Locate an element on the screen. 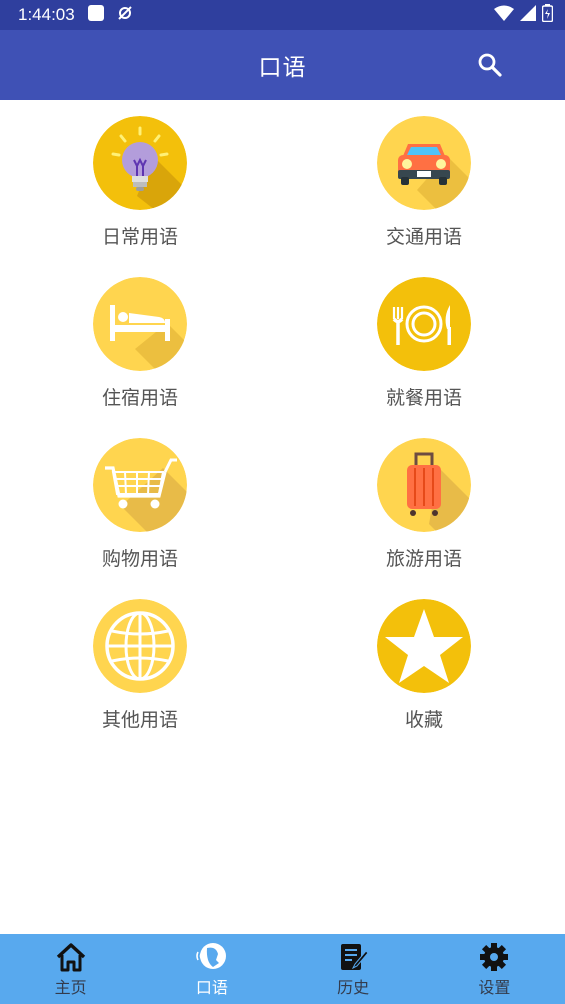 This screenshot has height=1004, width=565. status-bar: 1:44:03 is located at coordinates (282, 15).